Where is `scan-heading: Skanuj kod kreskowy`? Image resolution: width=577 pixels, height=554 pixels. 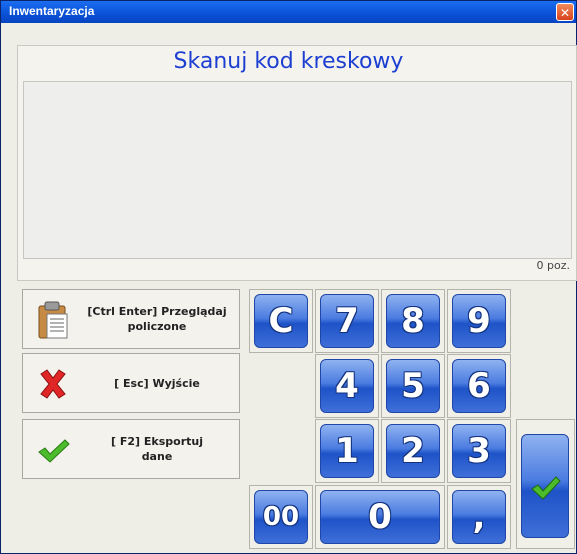
scan-heading: Skanuj kod kreskowy is located at coordinates (288, 61).